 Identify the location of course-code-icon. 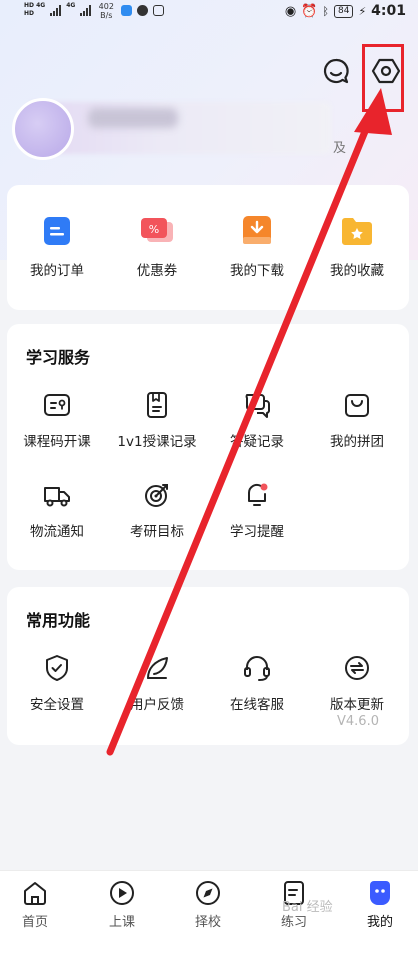
(57, 405).